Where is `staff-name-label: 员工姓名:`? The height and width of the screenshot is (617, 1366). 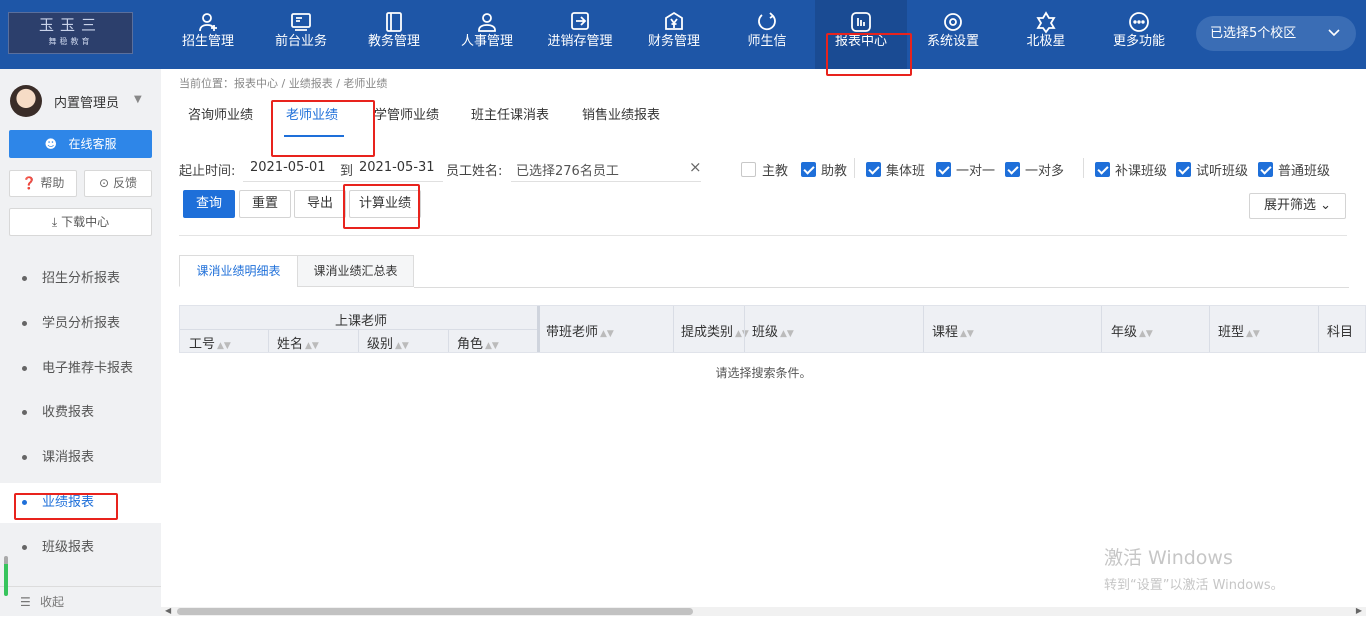 staff-name-label: 员工姓名: is located at coordinates (474, 171).